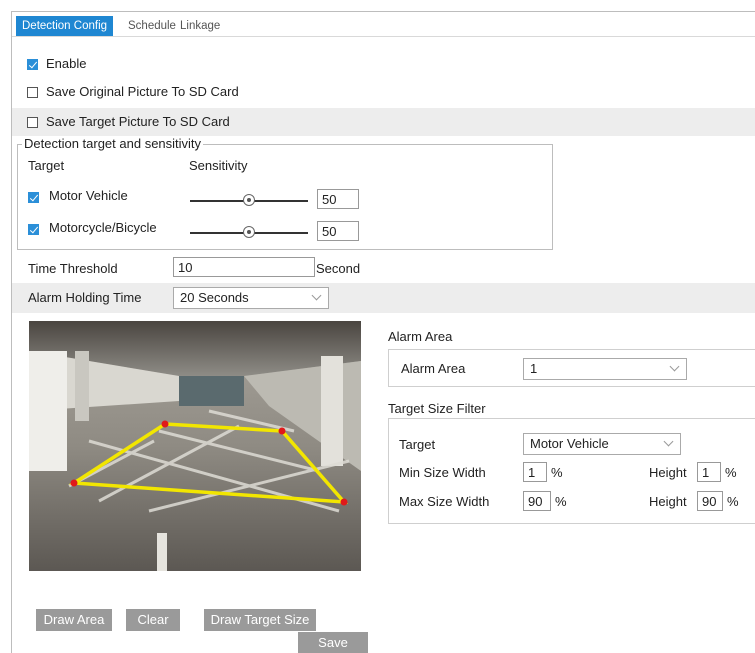  What do you see at coordinates (249, 200) in the screenshot?
I see `motor-vehicle-slider-thumb` at bounding box center [249, 200].